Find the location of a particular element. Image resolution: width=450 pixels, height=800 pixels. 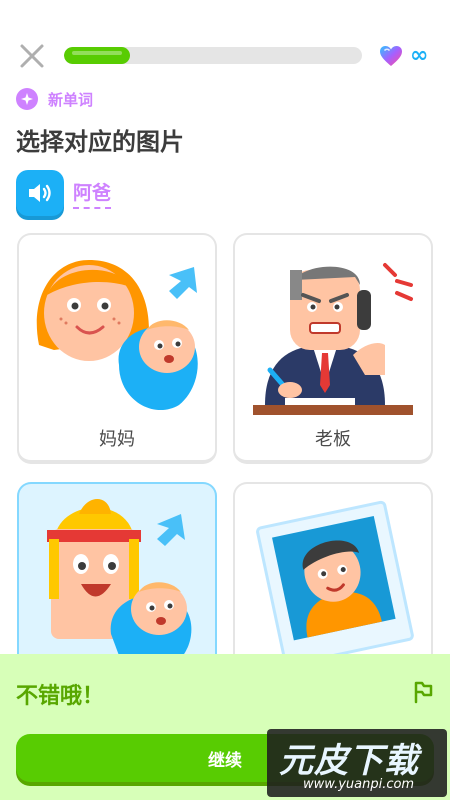

new-word-label: 新单词 is located at coordinates (71, 99).